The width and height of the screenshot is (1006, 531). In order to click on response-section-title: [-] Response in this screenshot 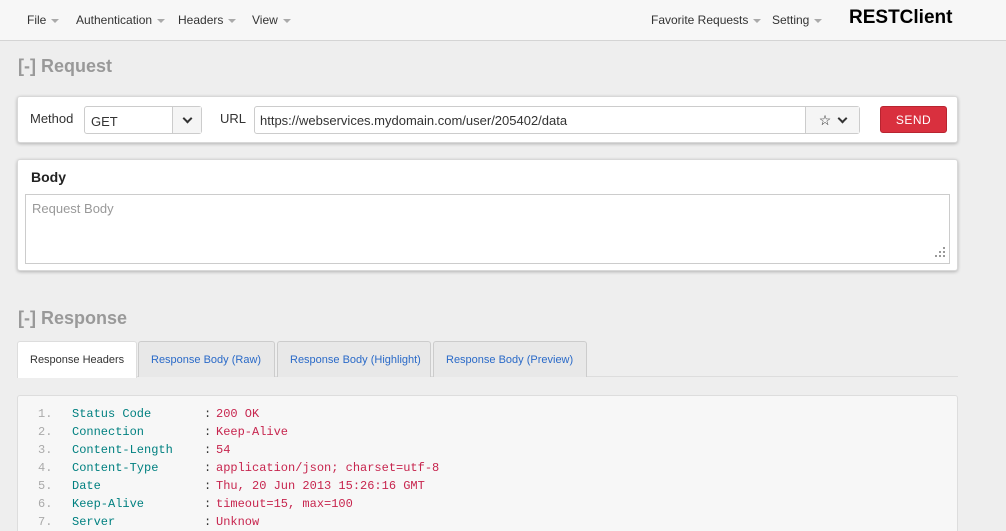, I will do `click(72, 318)`.